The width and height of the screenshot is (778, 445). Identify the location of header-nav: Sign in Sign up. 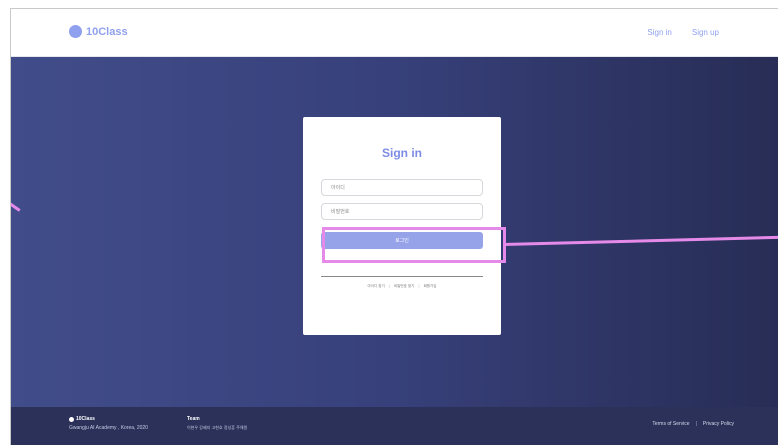
(683, 32).